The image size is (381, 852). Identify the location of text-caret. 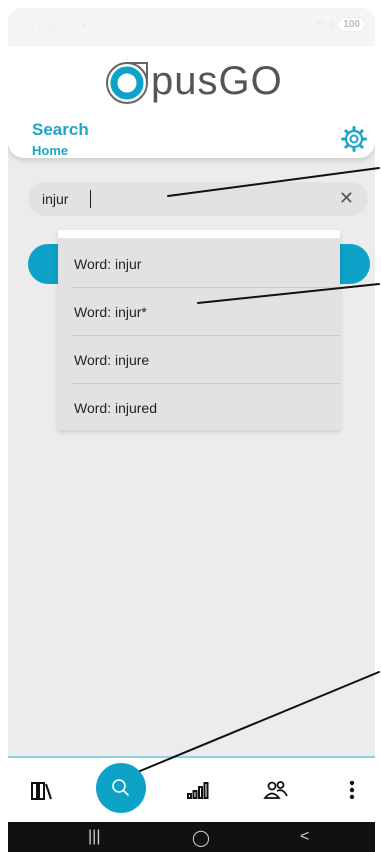
(90, 199).